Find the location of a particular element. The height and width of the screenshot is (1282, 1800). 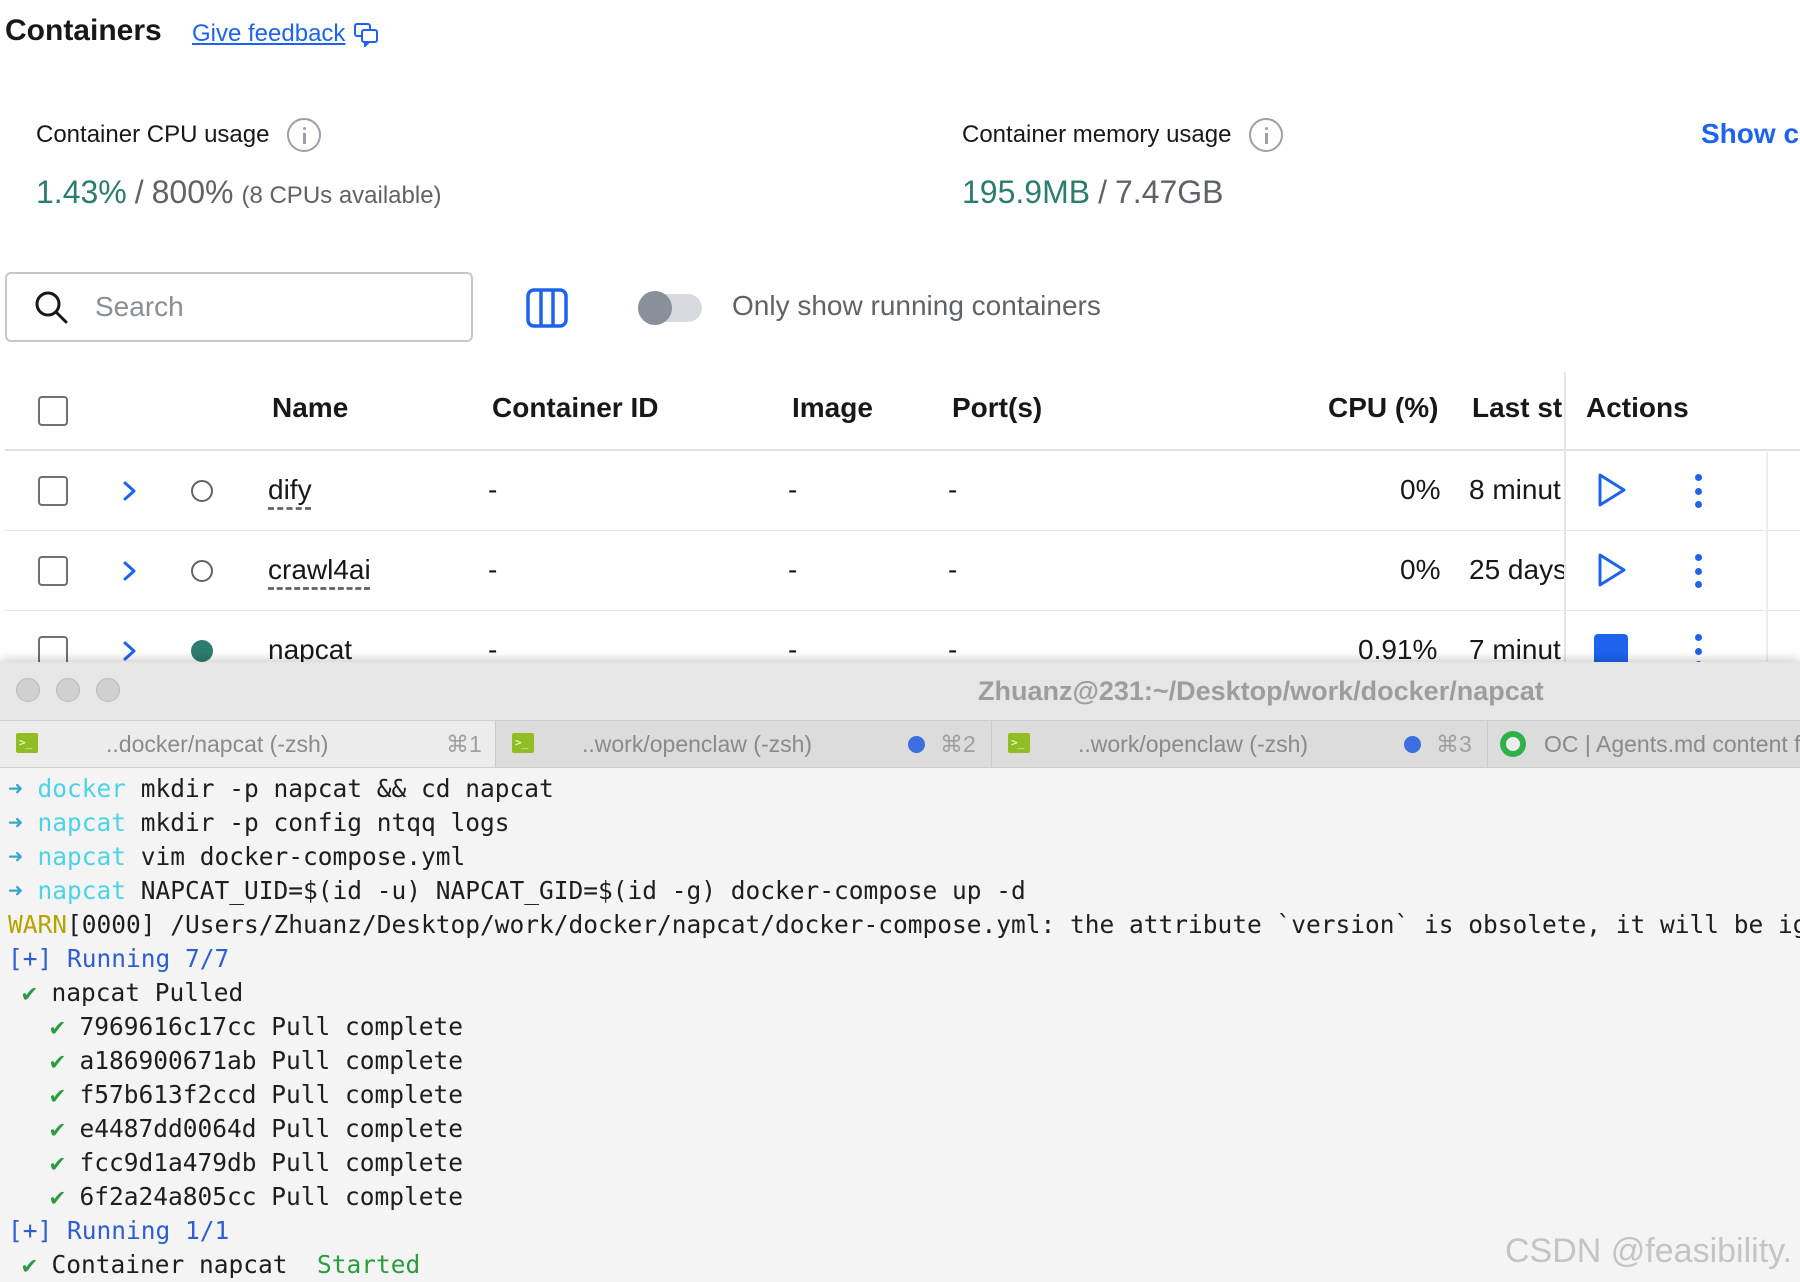

terminal-tab-4: OC | Agents.md content f is located at coordinates (1644, 744).